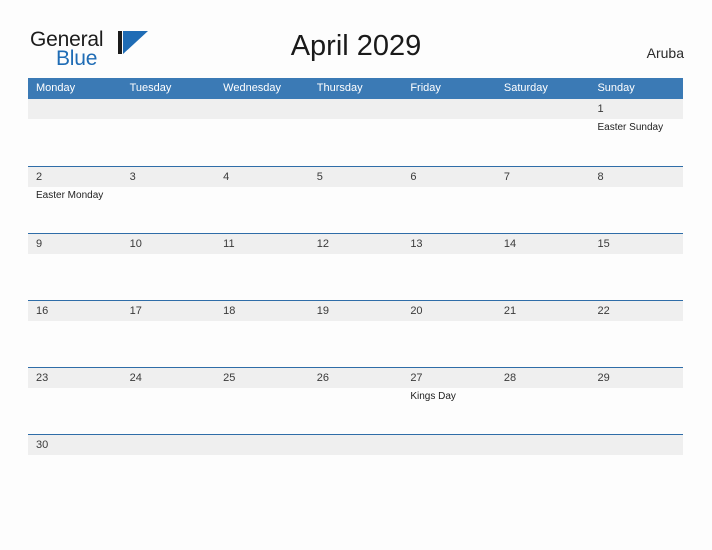  What do you see at coordinates (425, 88) in the screenshot?
I see `weekday-header-friday: Friday` at bounding box center [425, 88].